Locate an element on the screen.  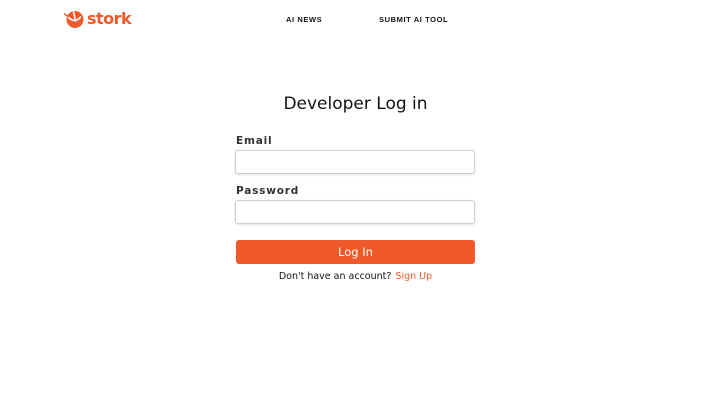
logo-wordmark: stork is located at coordinates (109, 18).